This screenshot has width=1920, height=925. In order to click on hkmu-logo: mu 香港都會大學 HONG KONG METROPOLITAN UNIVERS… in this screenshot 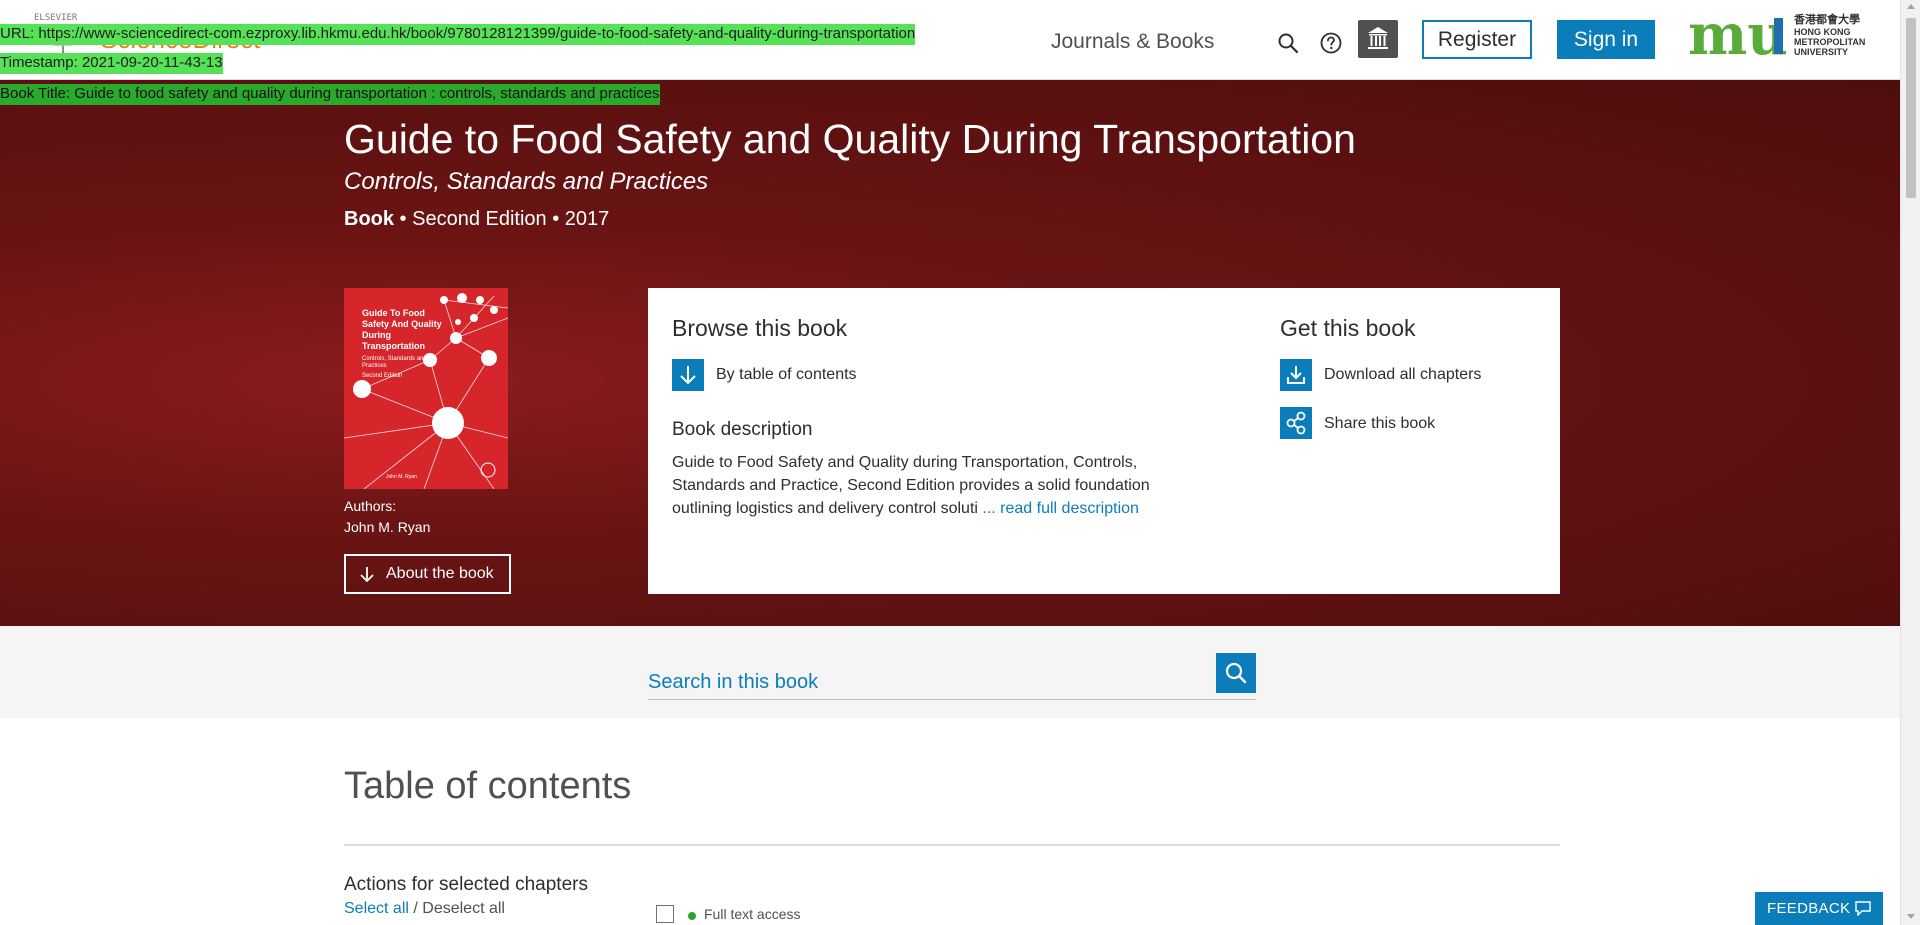, I will do `click(1780, 35)`.